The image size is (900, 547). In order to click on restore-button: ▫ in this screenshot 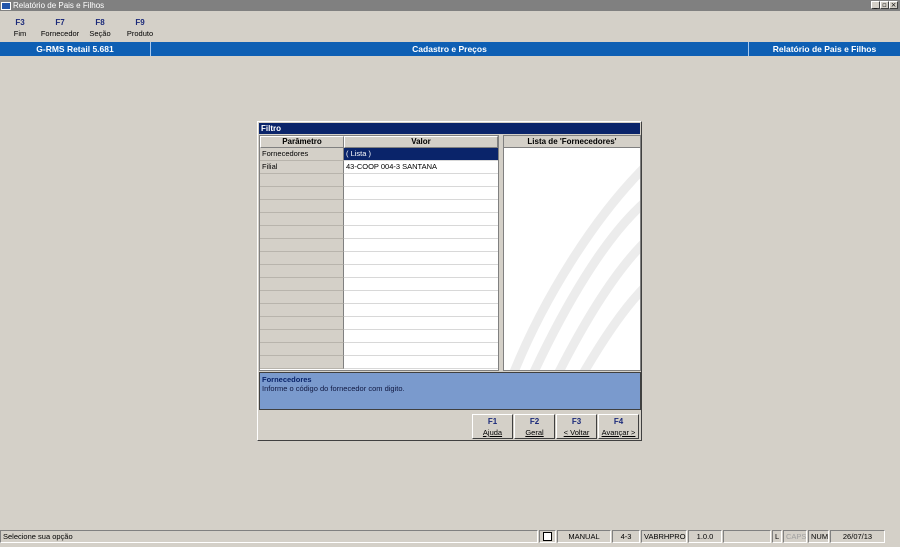, I will do `click(884, 5)`.